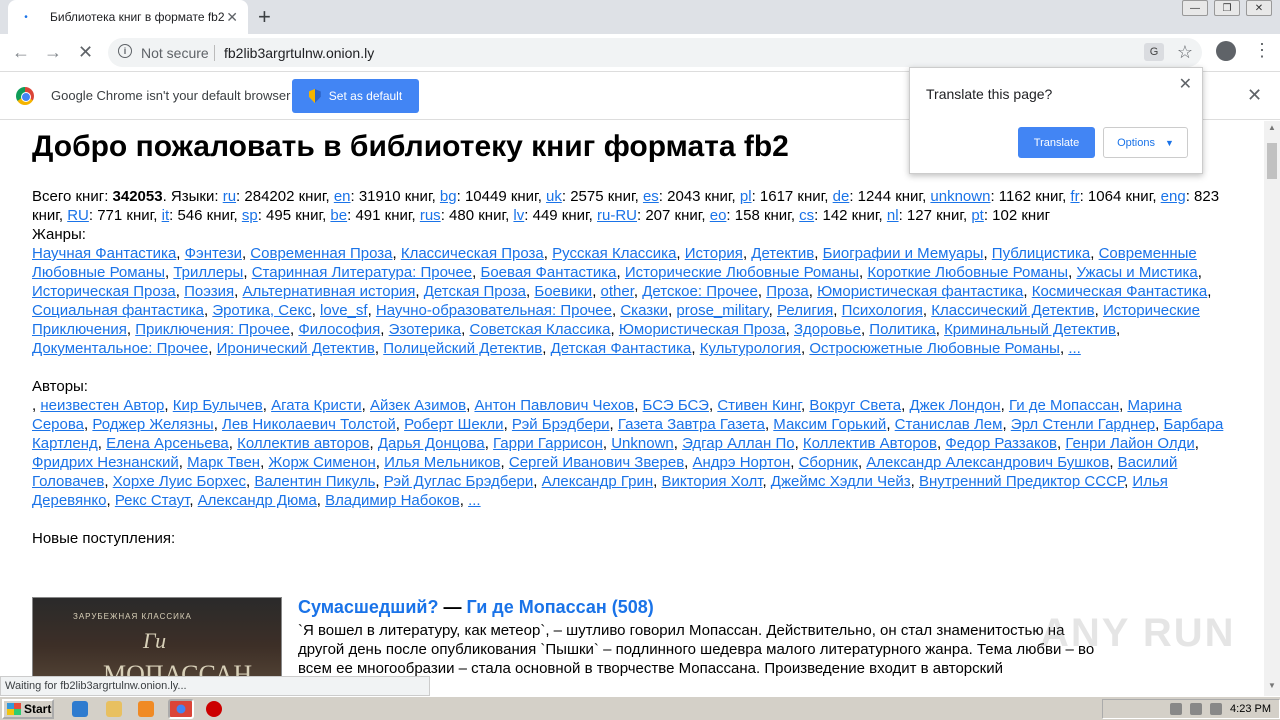 The width and height of the screenshot is (1280, 720). Describe the element at coordinates (617, 291) in the screenshot. I see `genre-link: other` at that location.